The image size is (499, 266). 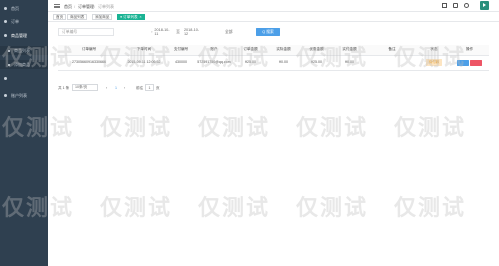 What do you see at coordinates (15, 21) in the screenshot?
I see `sidebar-item-label: 订单` at bounding box center [15, 21].